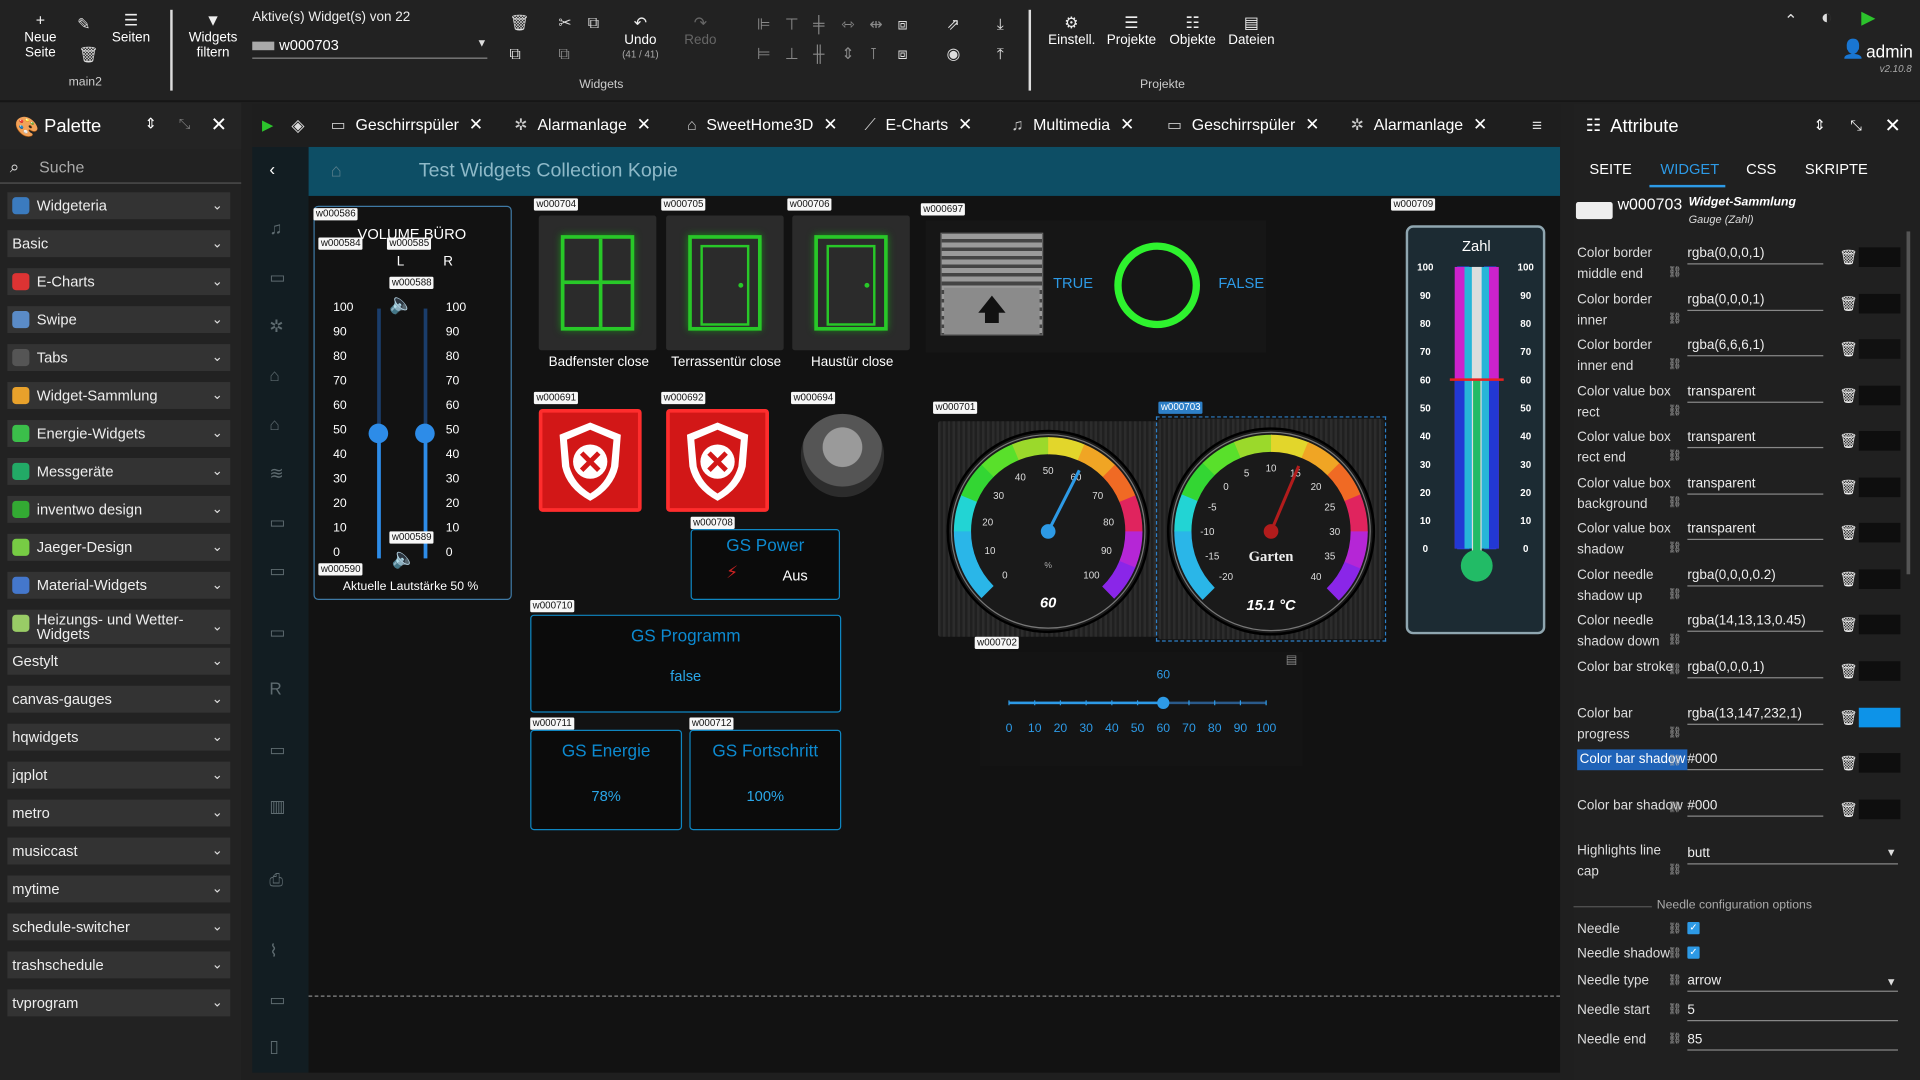 This screenshot has width=1920, height=1080. Describe the element at coordinates (425, 433) in the screenshot. I see `volume-slider-right` at that location.